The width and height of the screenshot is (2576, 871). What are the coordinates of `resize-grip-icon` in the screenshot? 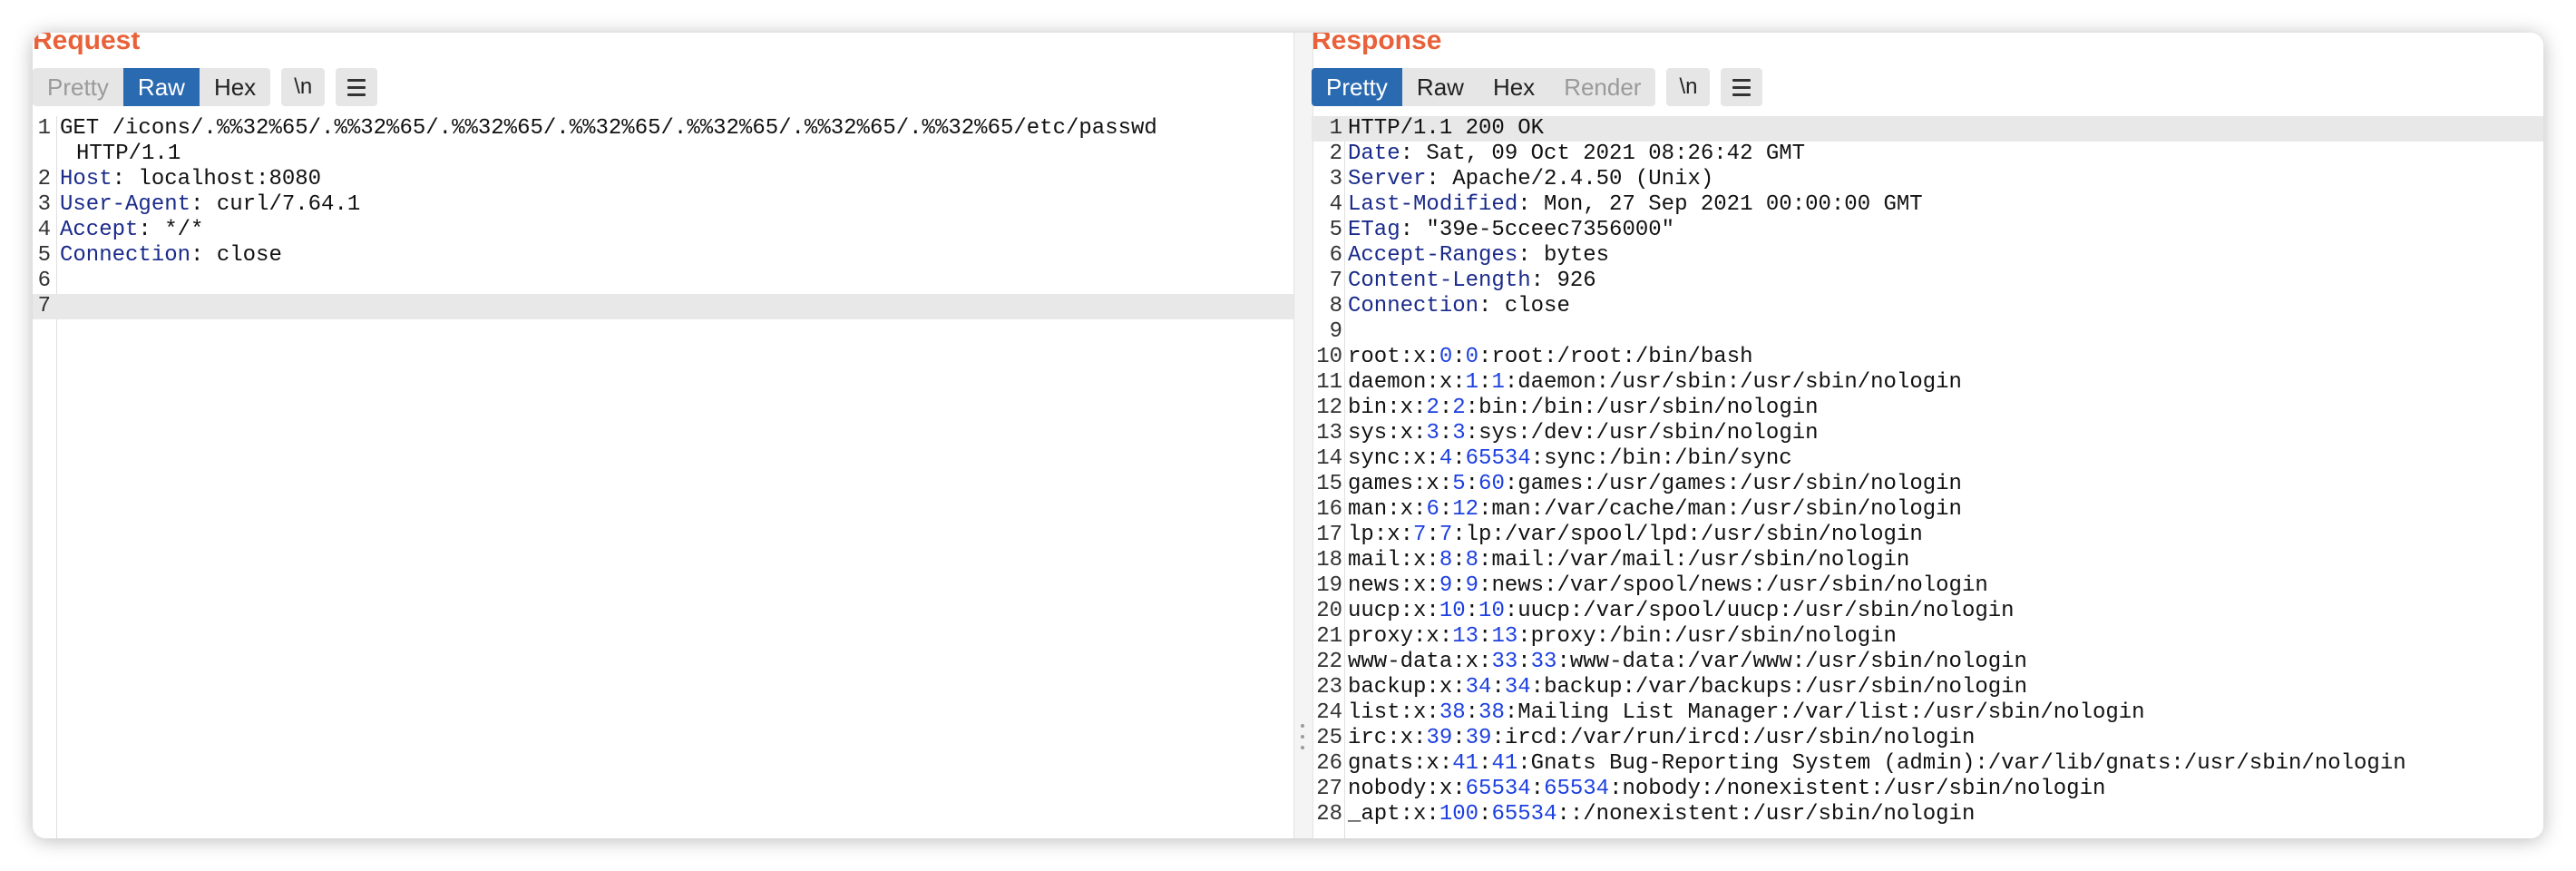 It's located at (1302, 736).